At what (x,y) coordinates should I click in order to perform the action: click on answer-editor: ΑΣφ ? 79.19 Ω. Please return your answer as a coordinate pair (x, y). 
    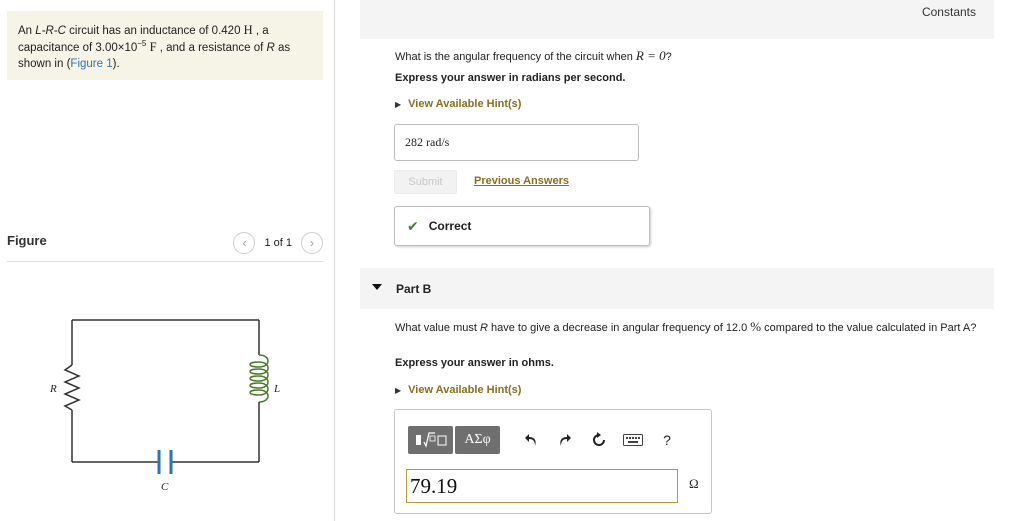
    Looking at the image, I should click on (553, 461).